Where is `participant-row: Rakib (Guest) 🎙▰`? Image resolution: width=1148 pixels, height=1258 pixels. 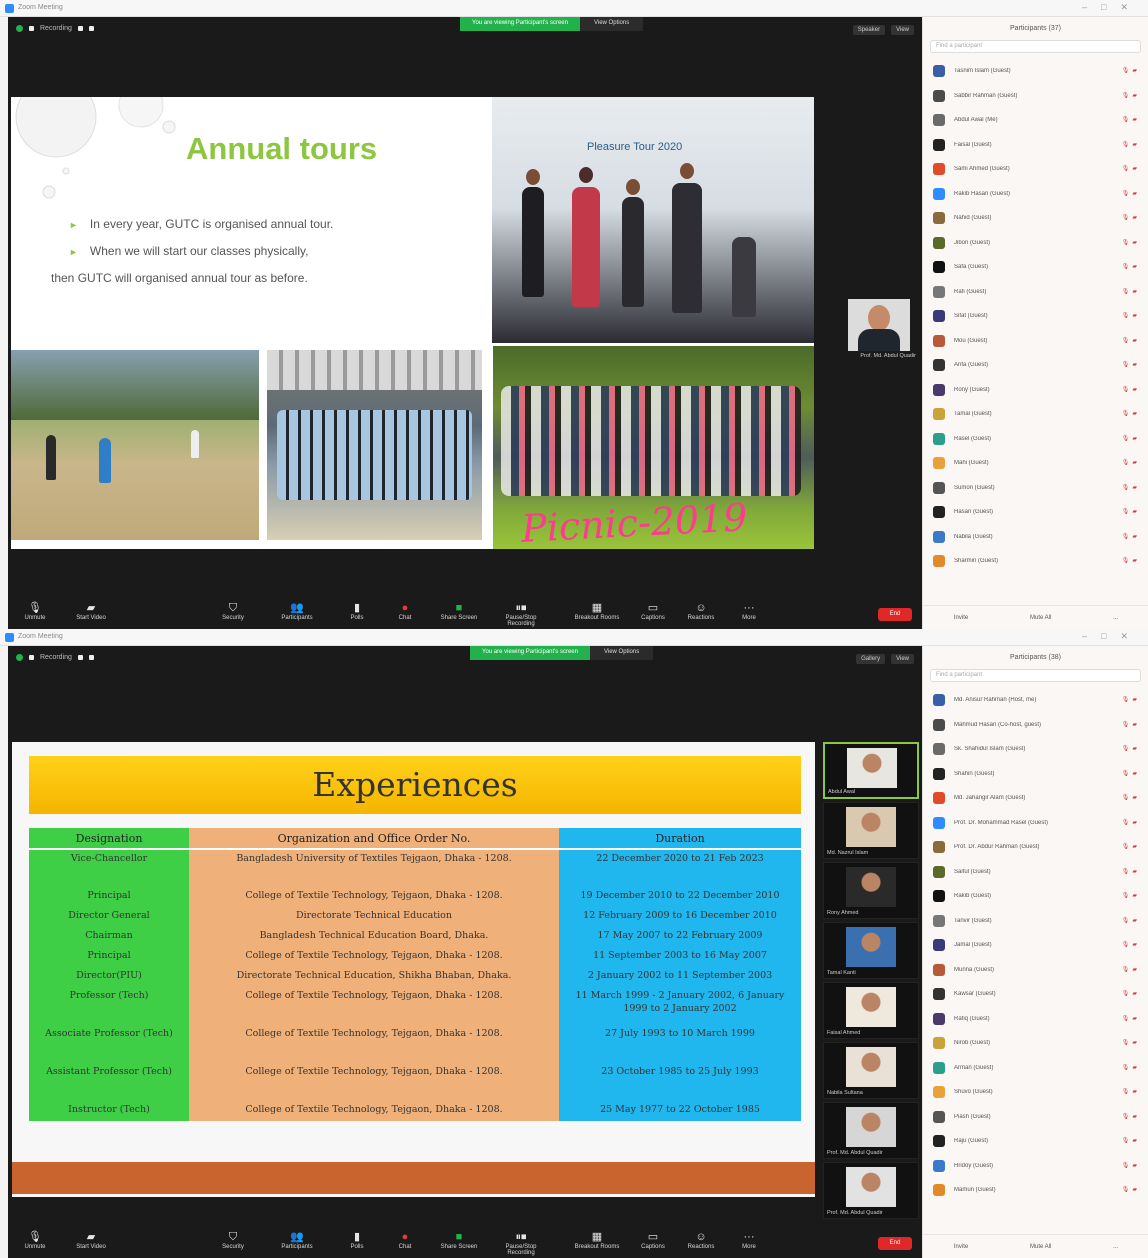 participant-row: Rakib (Guest) 🎙▰ is located at coordinates (1035, 896).